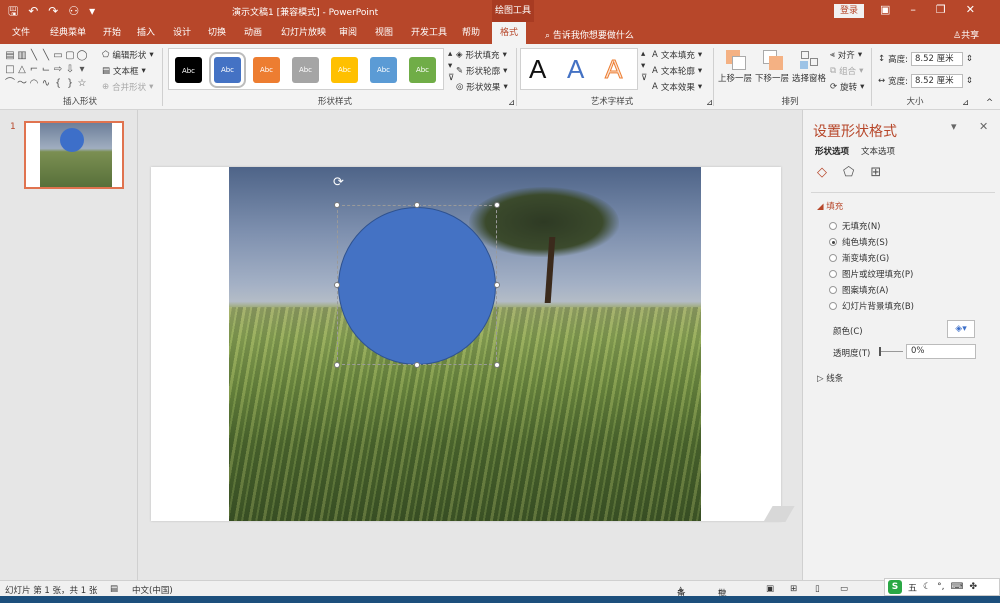 The image size is (1000, 603). What do you see at coordinates (937, 59) in the screenshot?
I see `height-input: 8.52 厘米` at bounding box center [937, 59].